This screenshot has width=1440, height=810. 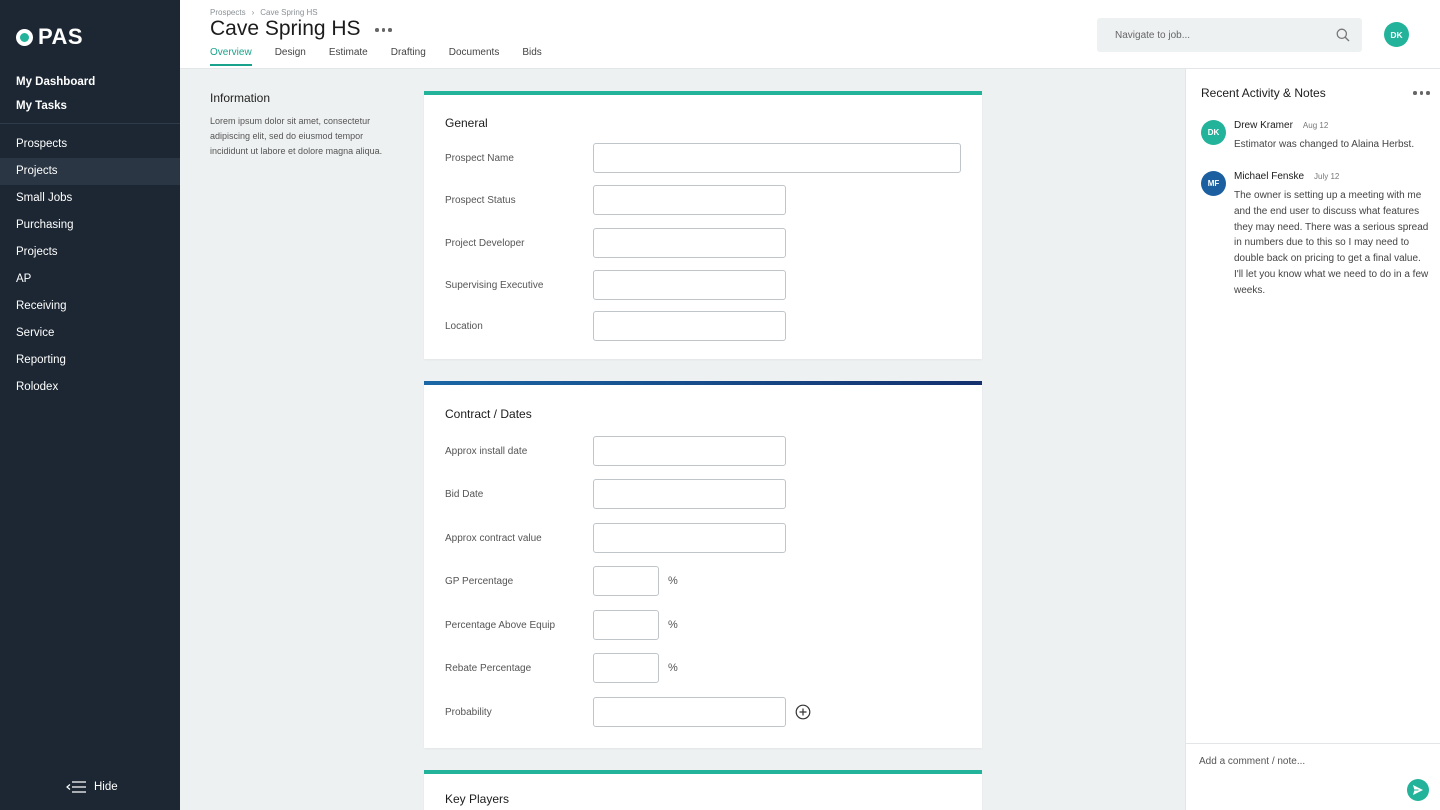 I want to click on key-players-title: Key Players, so click(x=477, y=799).